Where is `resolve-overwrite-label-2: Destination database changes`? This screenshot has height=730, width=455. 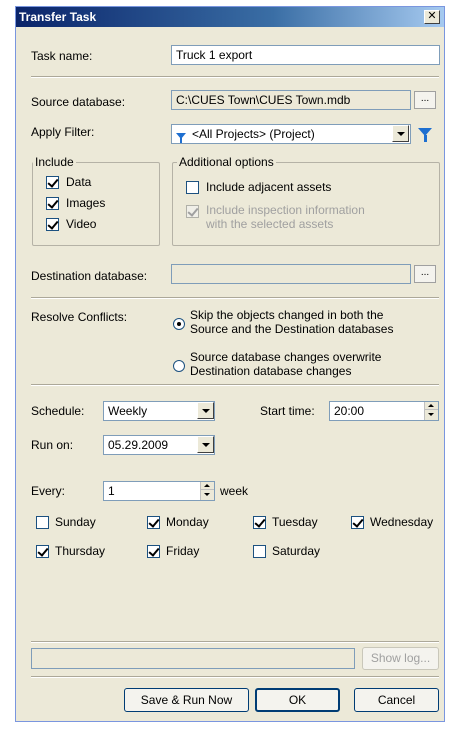 resolve-overwrite-label-2: Destination database changes is located at coordinates (271, 371).